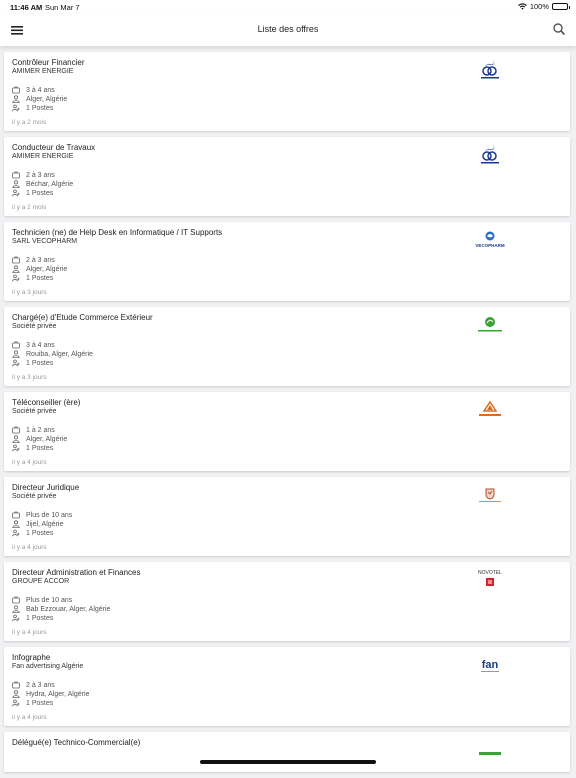 The image size is (576, 778). What do you see at coordinates (61, 609) in the screenshot?
I see `location-row: Bab Ezzouar, Alger, Algérie` at bounding box center [61, 609].